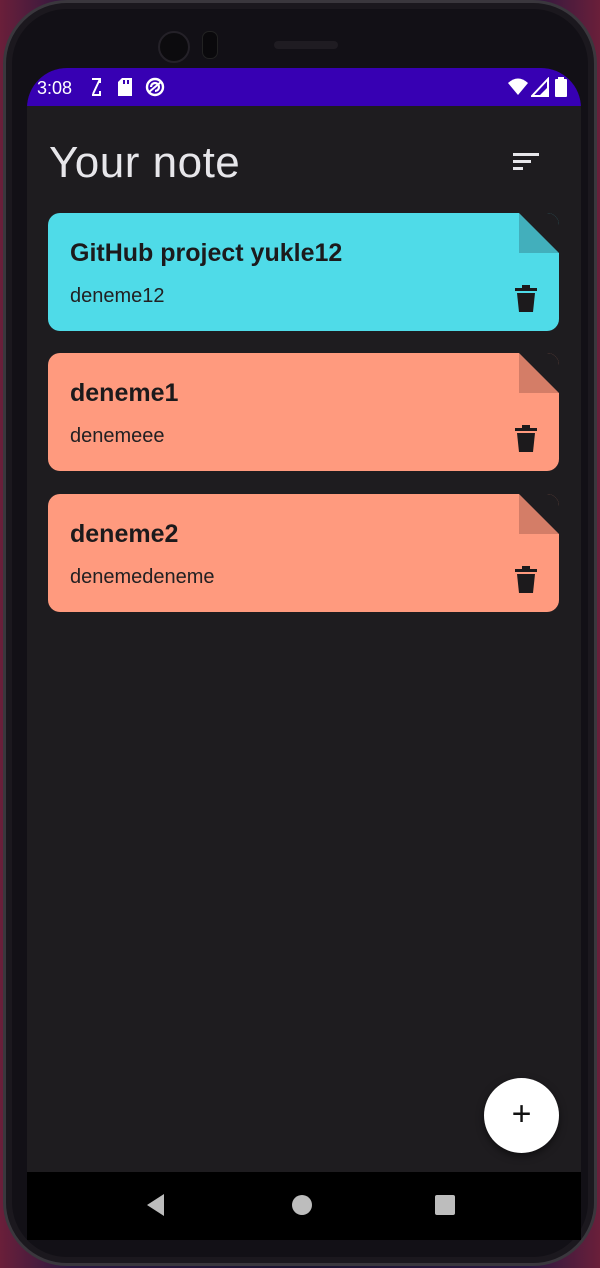 The image size is (600, 1268). Describe the element at coordinates (156, 1205) in the screenshot. I see `back-icon` at that location.